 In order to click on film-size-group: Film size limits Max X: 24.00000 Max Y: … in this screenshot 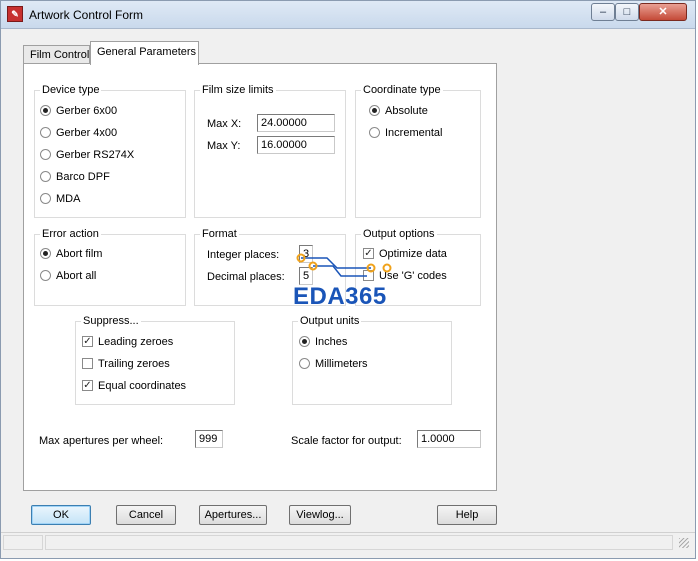, I will do `click(270, 151)`.